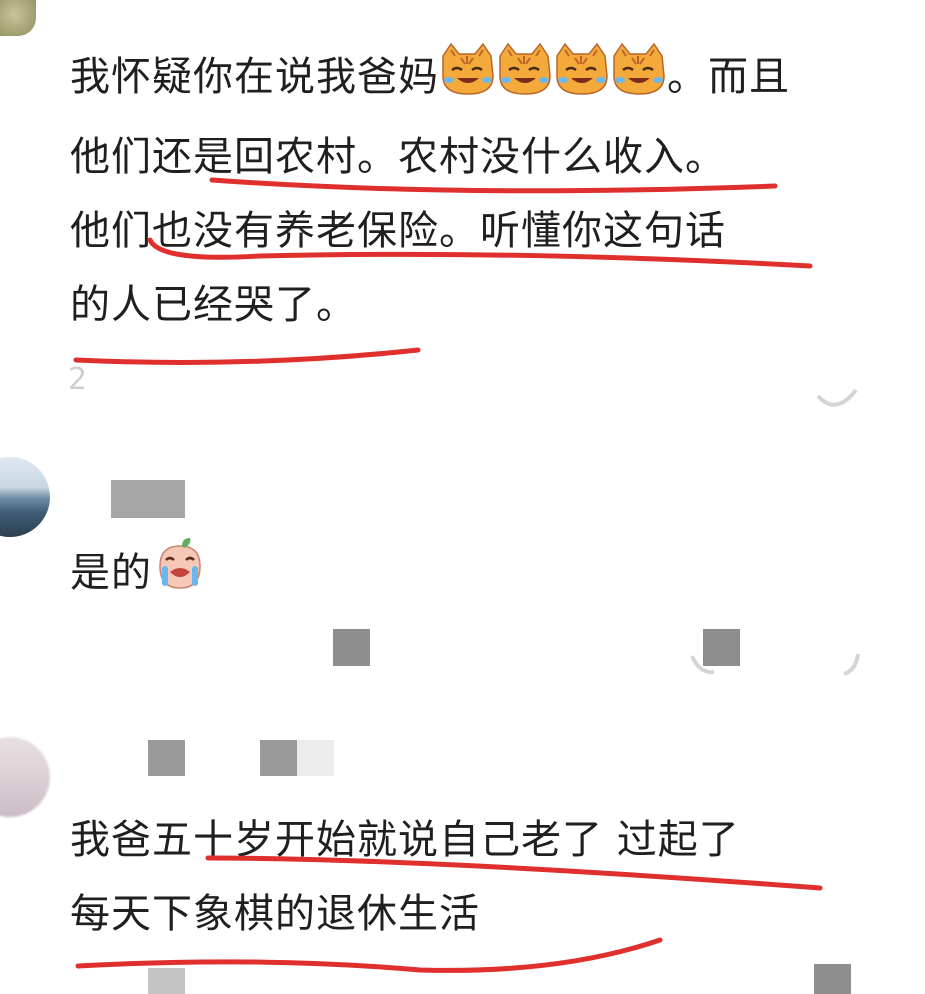  I want to click on comment-text: 我爸五十岁开始就说自己老了 过起了 每天下象棋的退休生活, so click(405, 877).